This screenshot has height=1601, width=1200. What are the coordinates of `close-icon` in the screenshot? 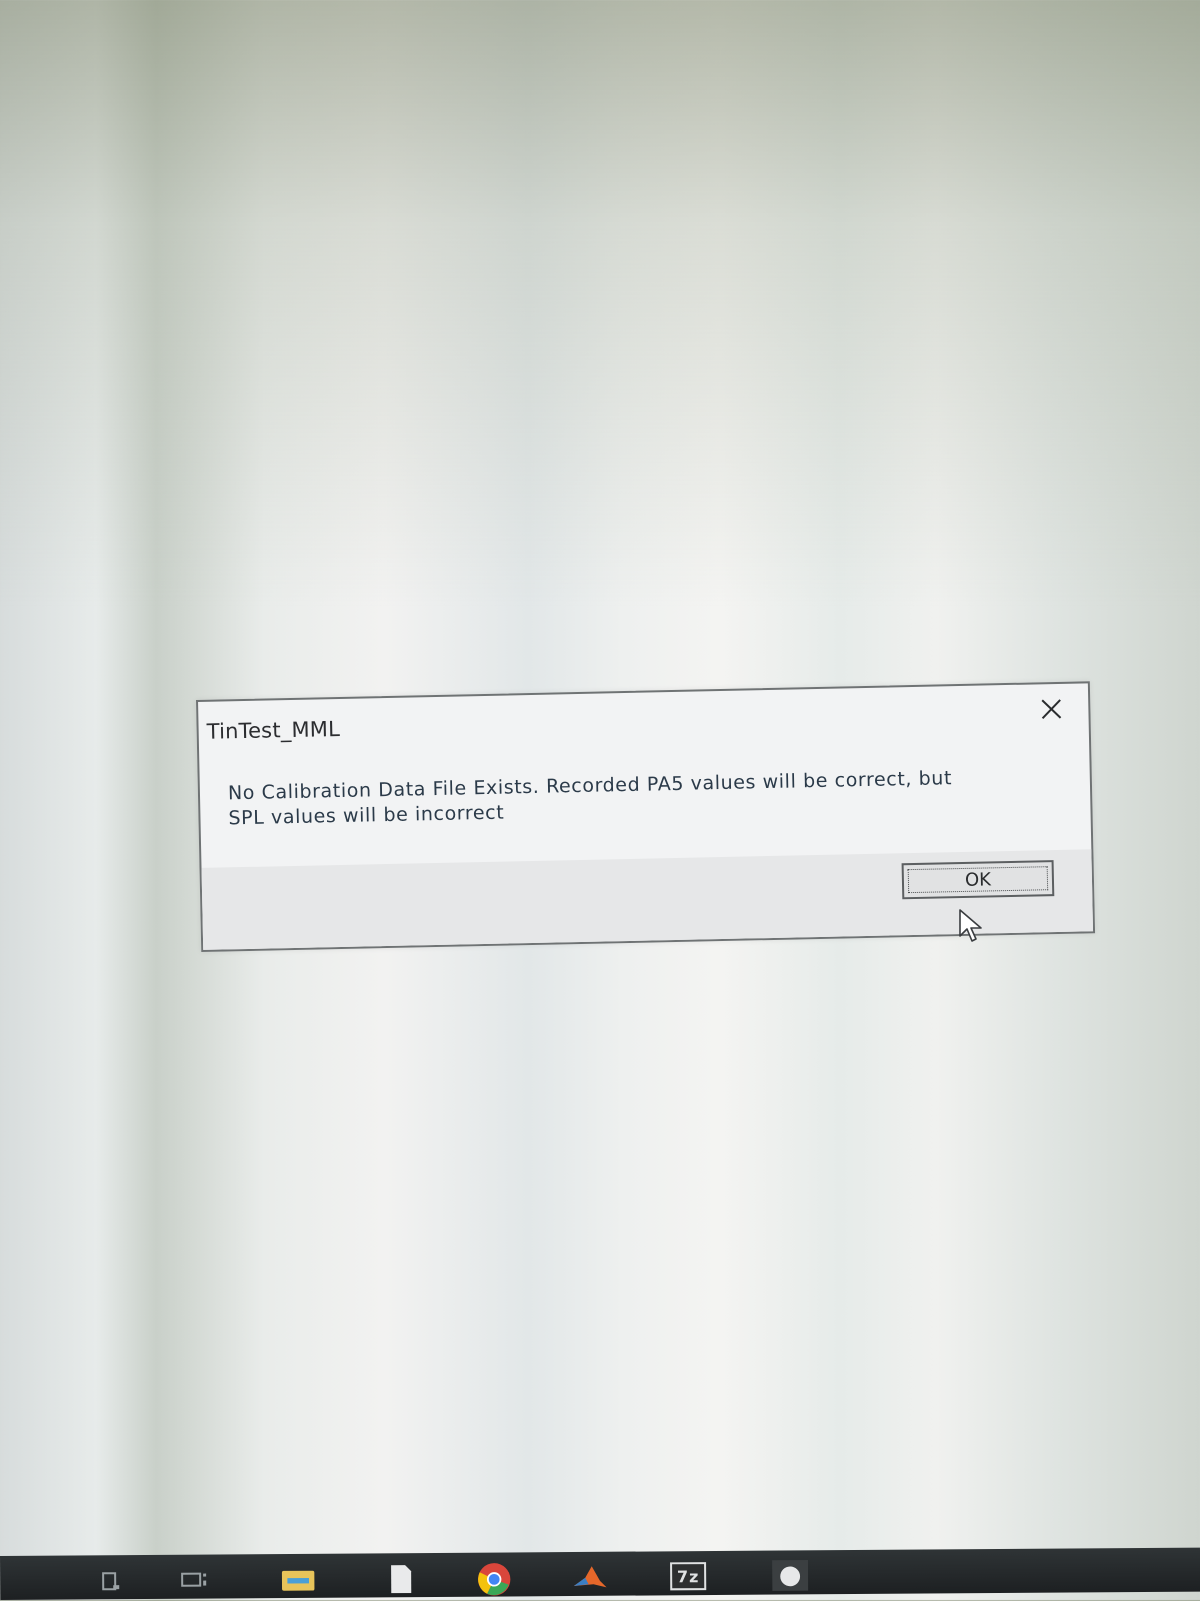 It's located at (1051, 709).